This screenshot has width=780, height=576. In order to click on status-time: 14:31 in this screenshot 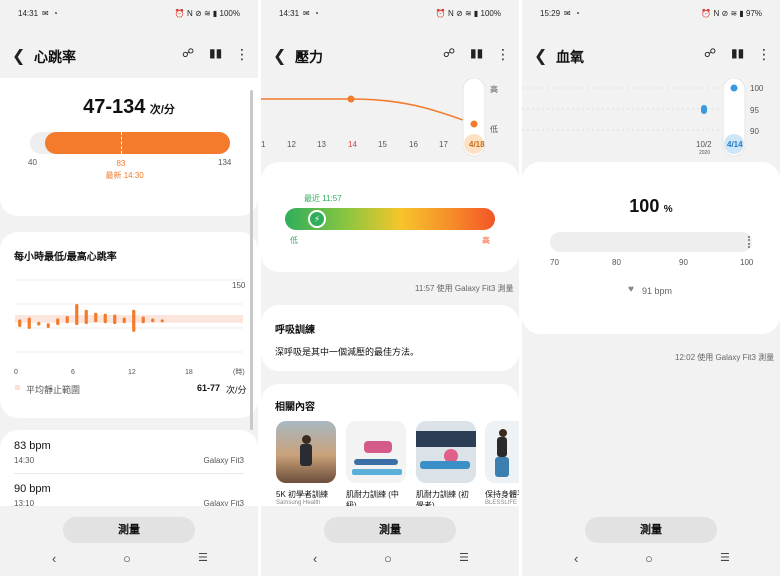, I will do `click(28, 13)`.